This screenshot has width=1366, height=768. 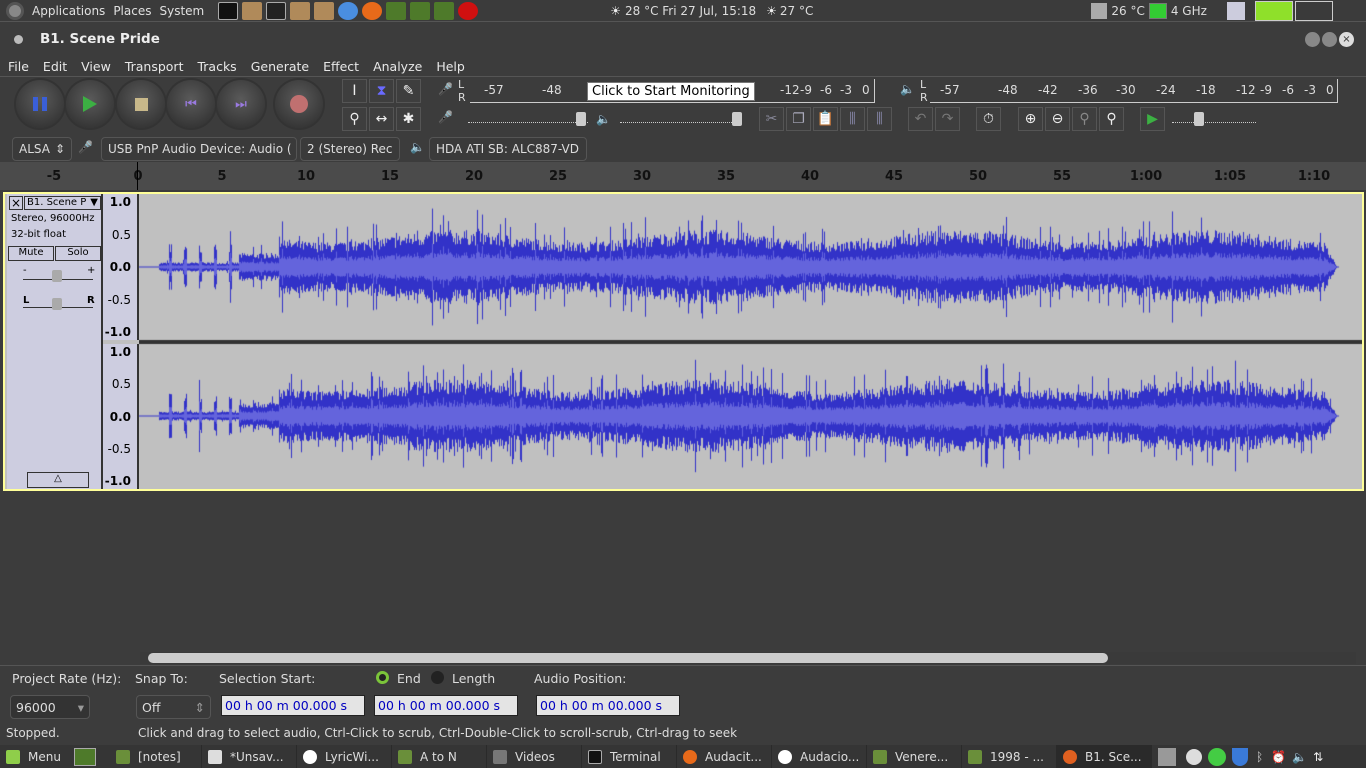 What do you see at coordinates (690, 11) in the screenshot?
I see `weather-clock: 28 °C Fri 27 Jul, 15:18` at bounding box center [690, 11].